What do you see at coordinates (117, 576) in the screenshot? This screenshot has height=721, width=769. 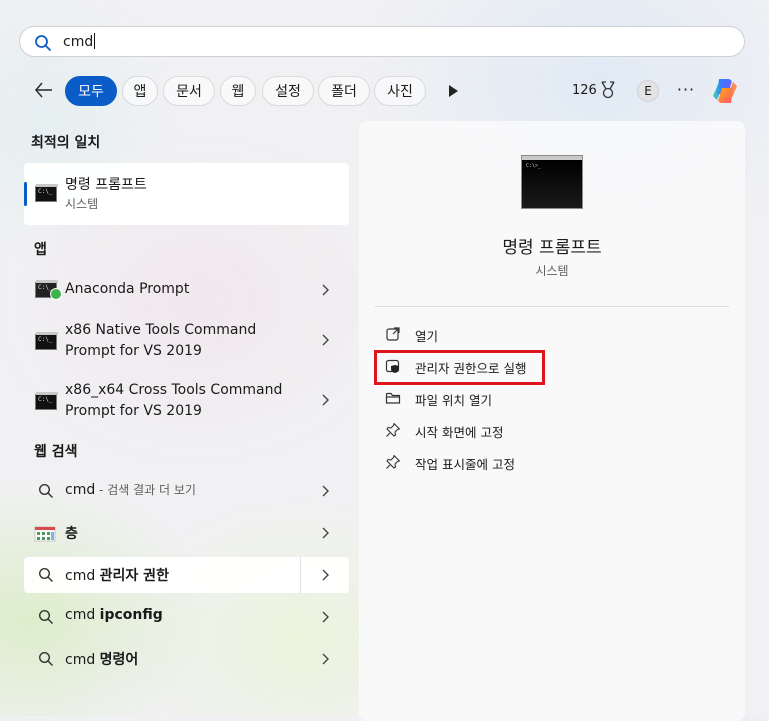 I see `web-item-label: cmd 관리자 권한` at bounding box center [117, 576].